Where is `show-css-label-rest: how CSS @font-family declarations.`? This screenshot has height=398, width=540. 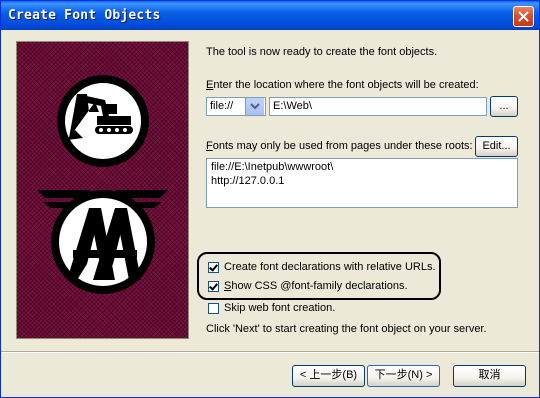 show-css-label-rest: how CSS @font-family declarations. is located at coordinates (319, 286).